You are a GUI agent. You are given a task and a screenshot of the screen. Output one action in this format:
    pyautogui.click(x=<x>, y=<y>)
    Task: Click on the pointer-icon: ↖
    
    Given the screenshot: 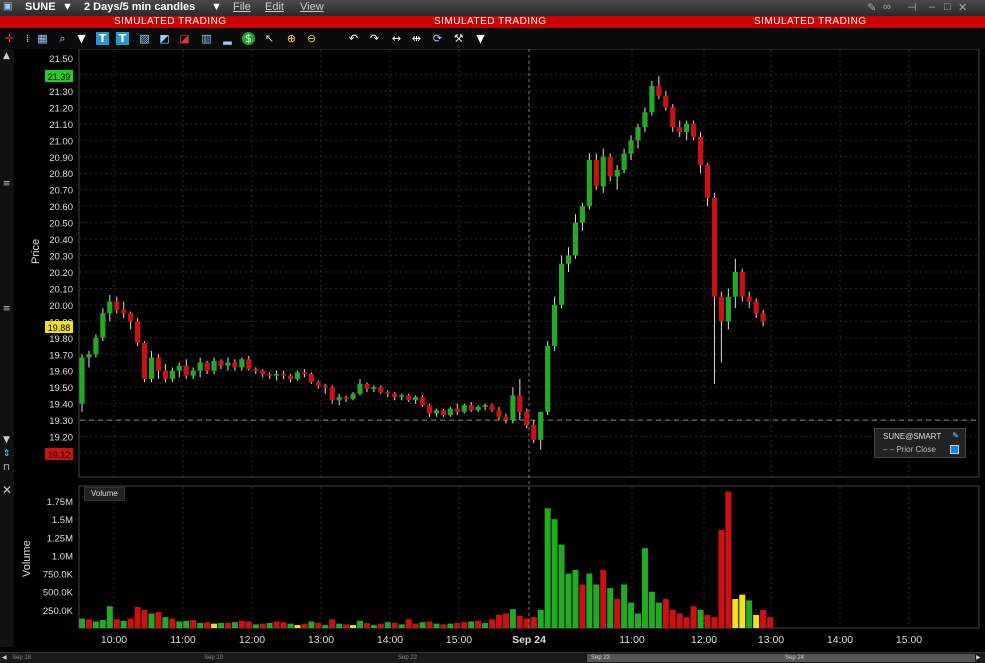 What is the action you would take?
    pyautogui.click(x=269, y=38)
    